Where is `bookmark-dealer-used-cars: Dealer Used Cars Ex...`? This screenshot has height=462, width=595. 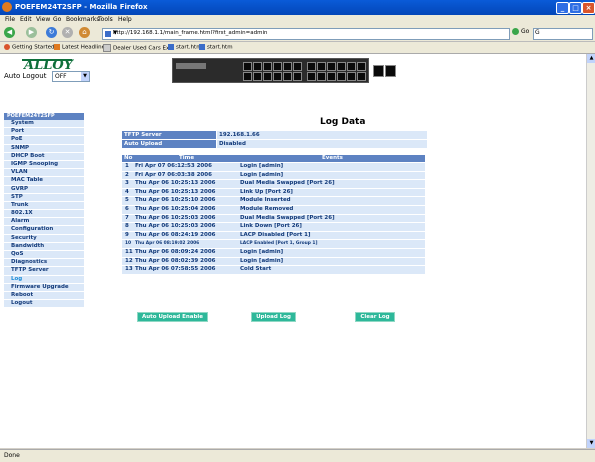 bookmark-dealer-used-cars: Dealer Used Cars Ex... is located at coordinates (139, 48).